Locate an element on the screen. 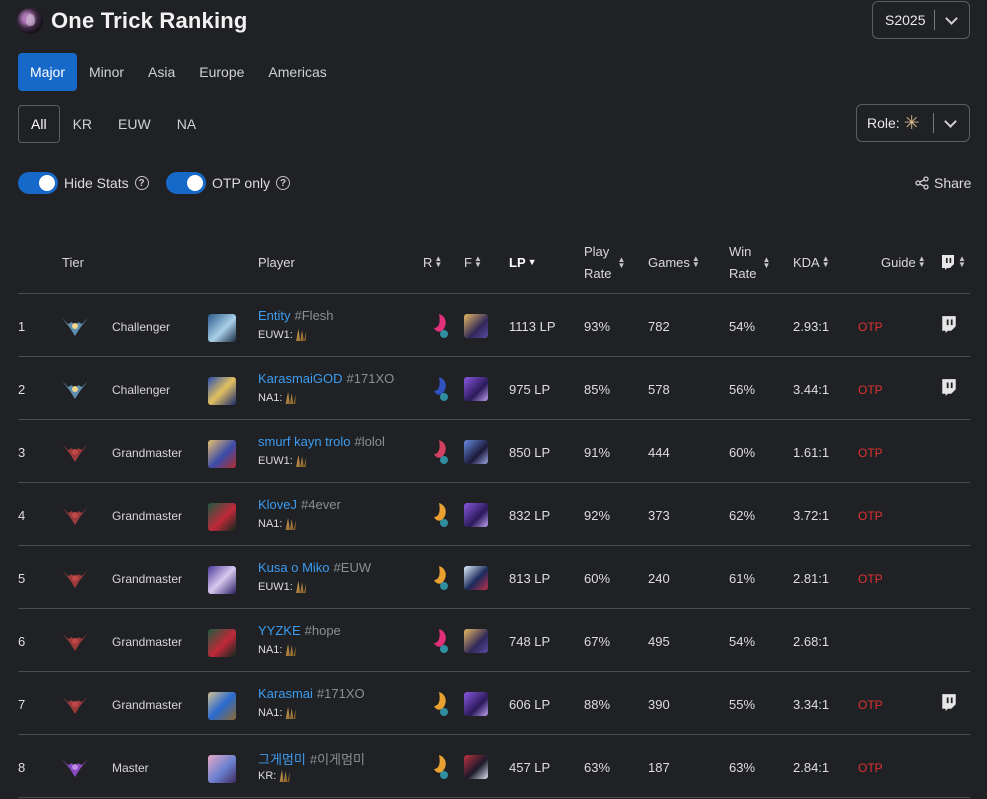 This screenshot has height=799, width=987. column-spells: F ▲ ▼ is located at coordinates (473, 262).